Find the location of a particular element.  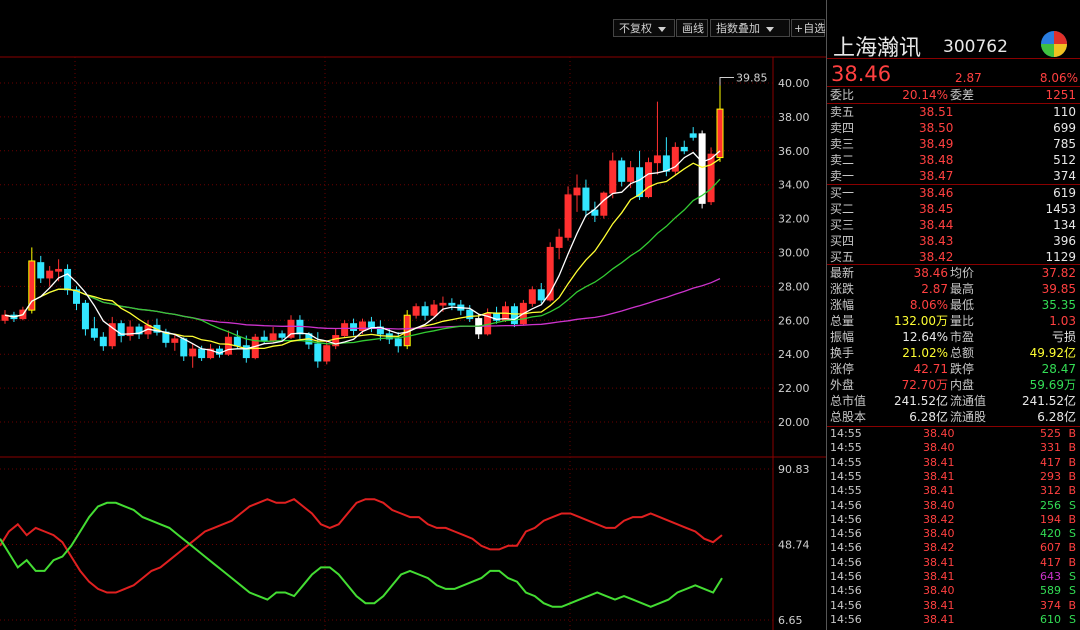

tick-volume: 589 is located at coordinates (1050, 591).